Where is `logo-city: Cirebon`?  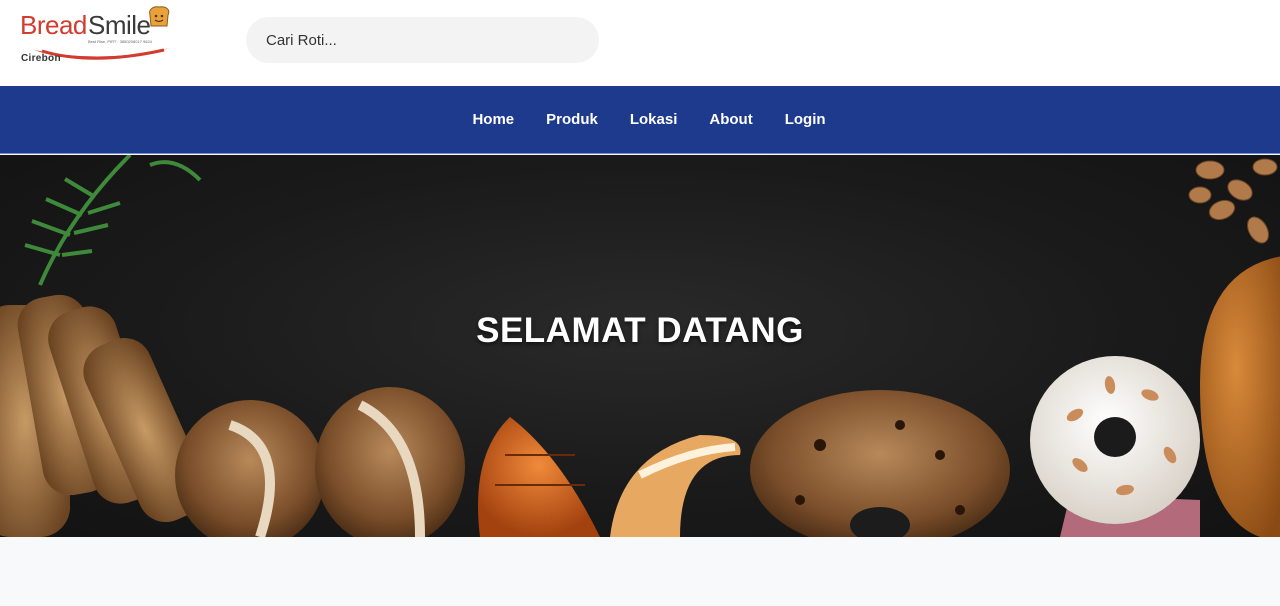
logo-city: Cirebon is located at coordinates (41, 58).